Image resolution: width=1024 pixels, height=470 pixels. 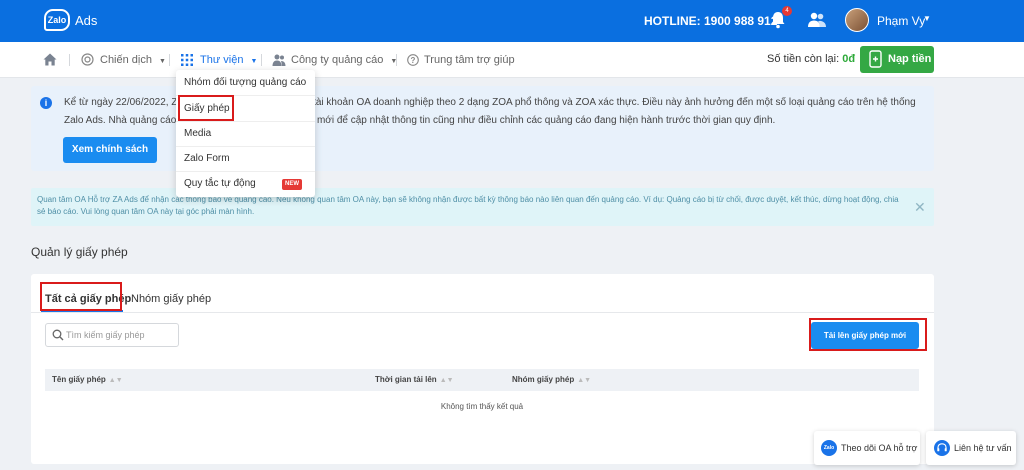 What do you see at coordinates (245, 159) in the screenshot?
I see `menu-item-zalo-form: Zalo Form` at bounding box center [245, 159].